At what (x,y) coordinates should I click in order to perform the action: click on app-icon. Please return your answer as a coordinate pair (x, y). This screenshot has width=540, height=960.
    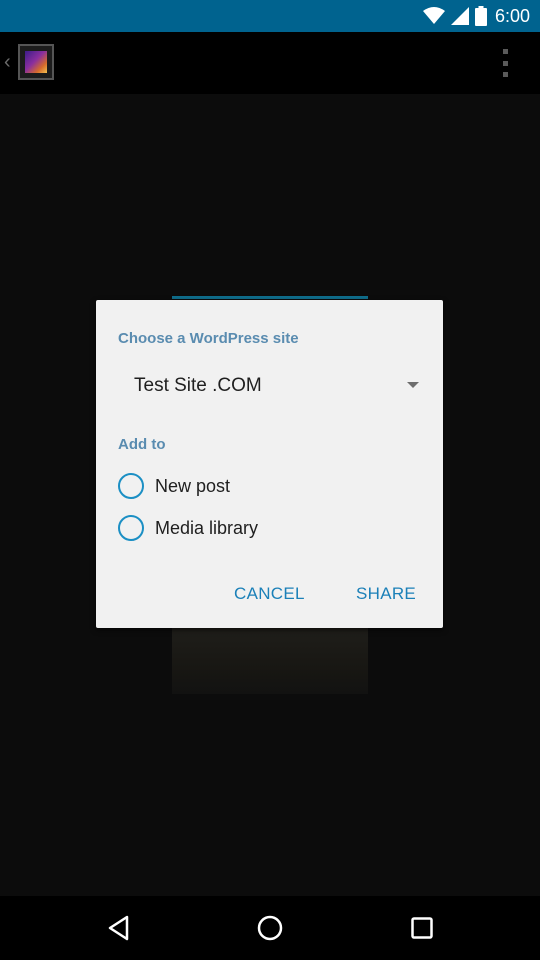
    Looking at the image, I should click on (36, 62).